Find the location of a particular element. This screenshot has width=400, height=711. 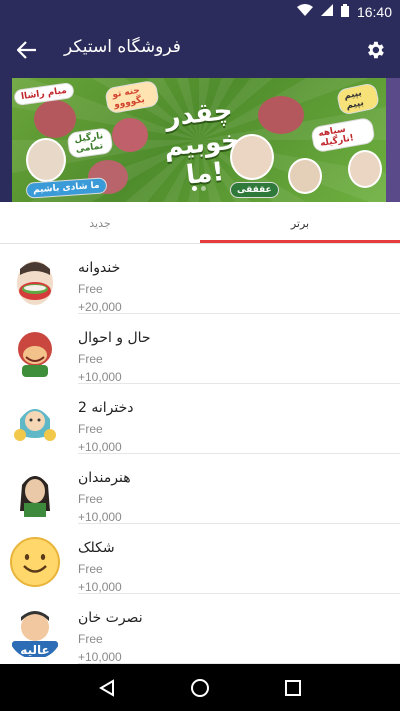

system-navigation-bar is located at coordinates (200, 687).